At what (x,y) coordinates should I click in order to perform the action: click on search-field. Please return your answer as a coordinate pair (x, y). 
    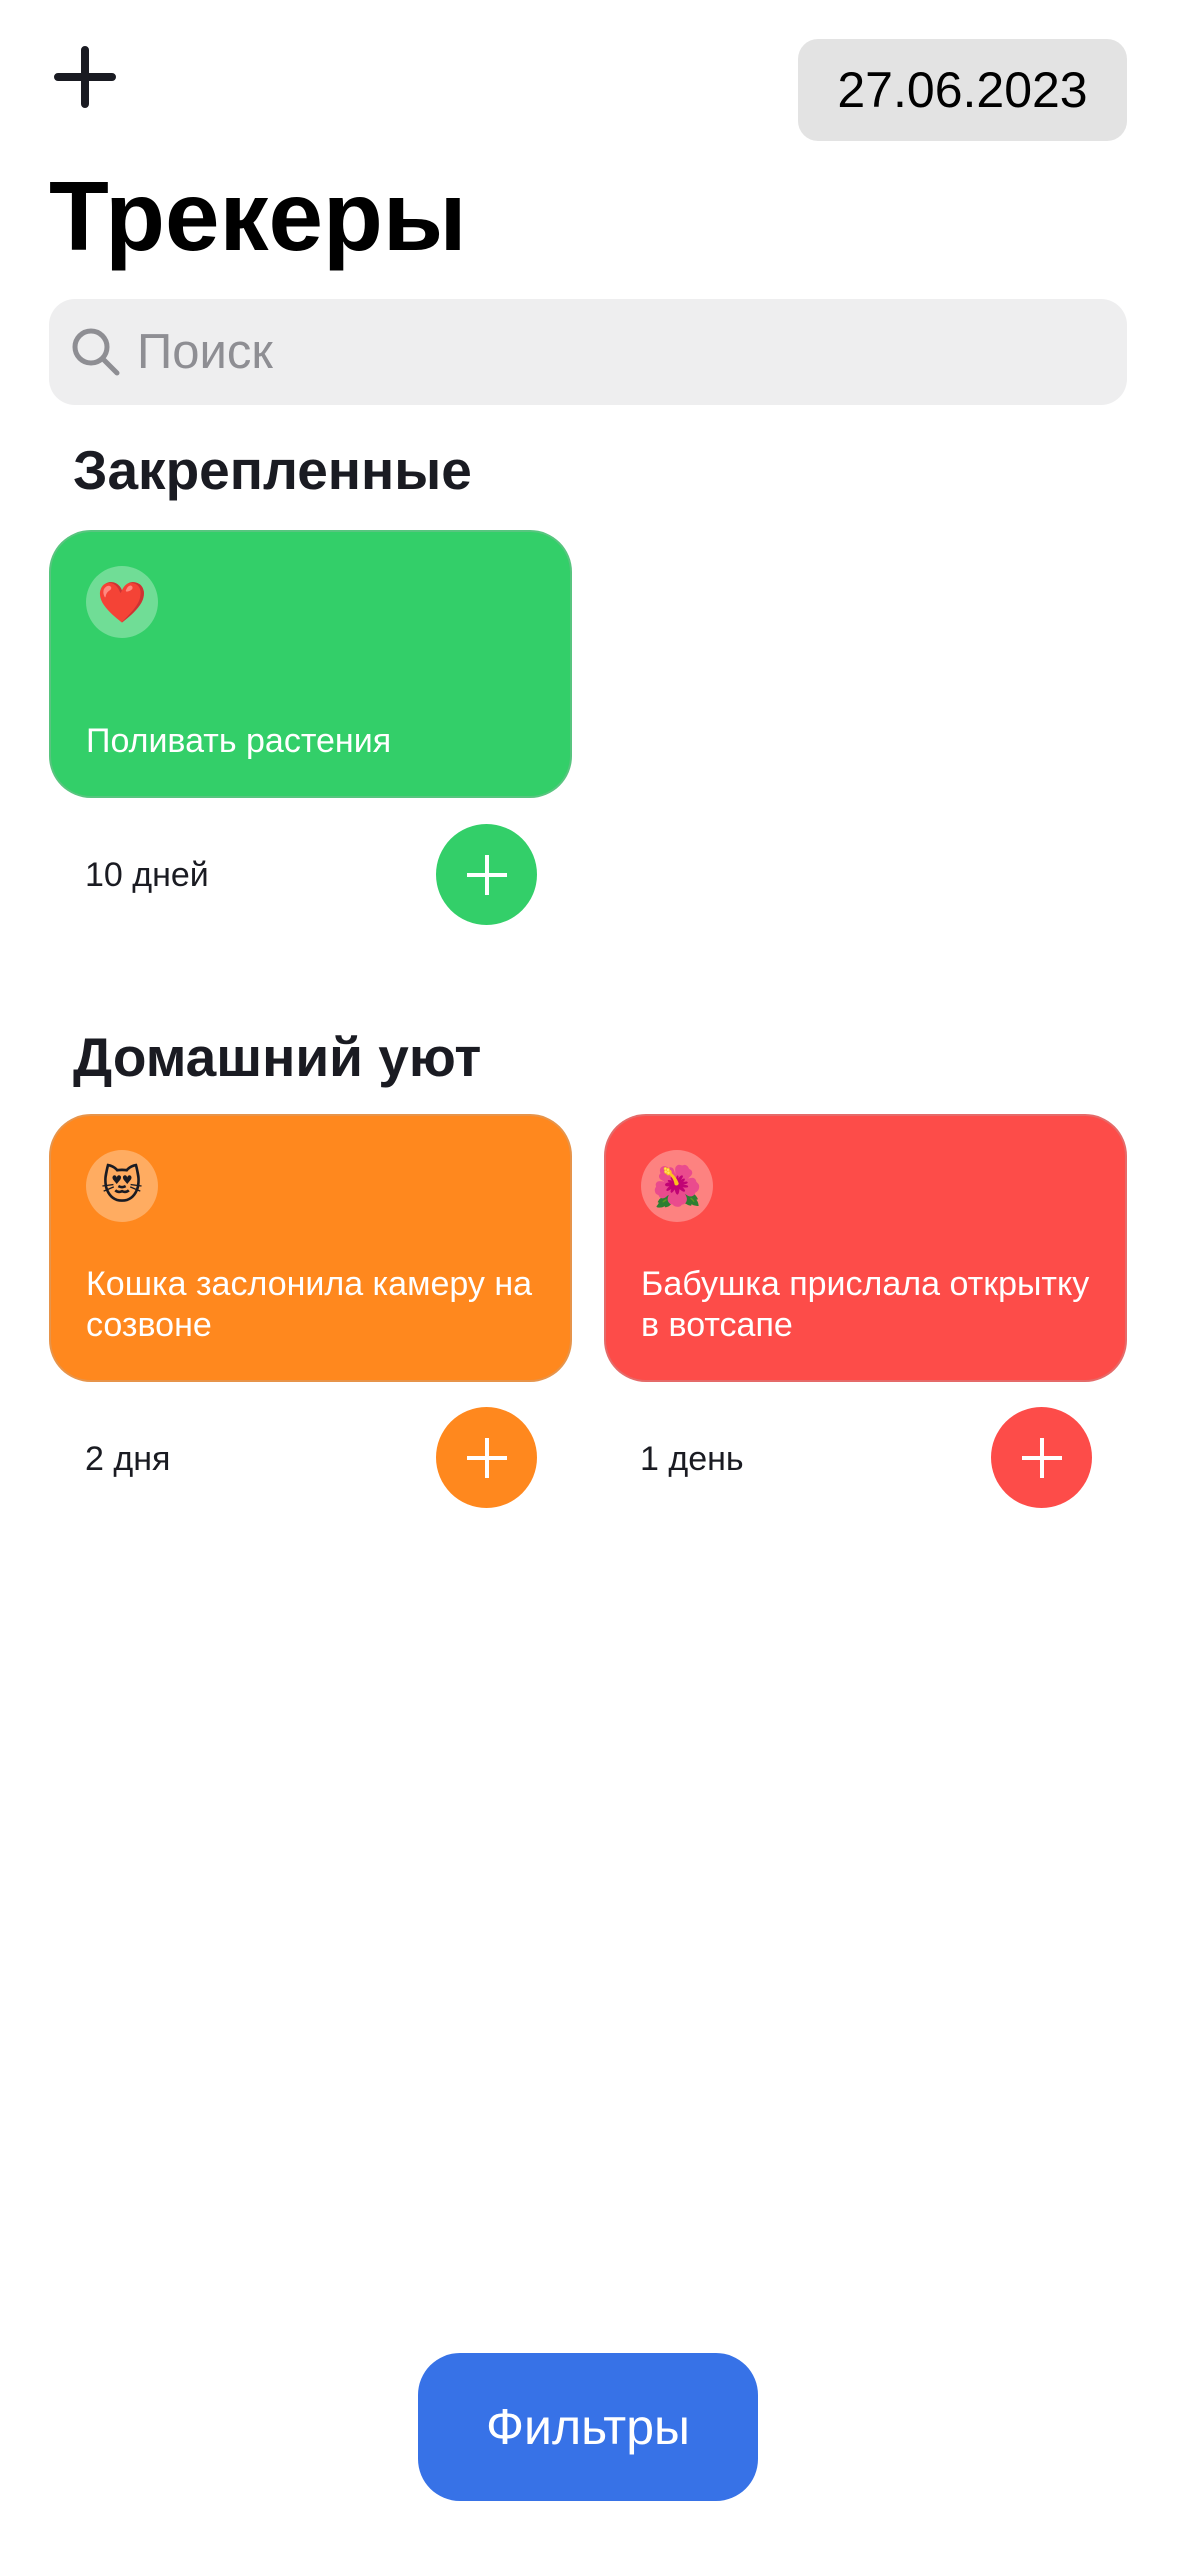
    Looking at the image, I should click on (588, 352).